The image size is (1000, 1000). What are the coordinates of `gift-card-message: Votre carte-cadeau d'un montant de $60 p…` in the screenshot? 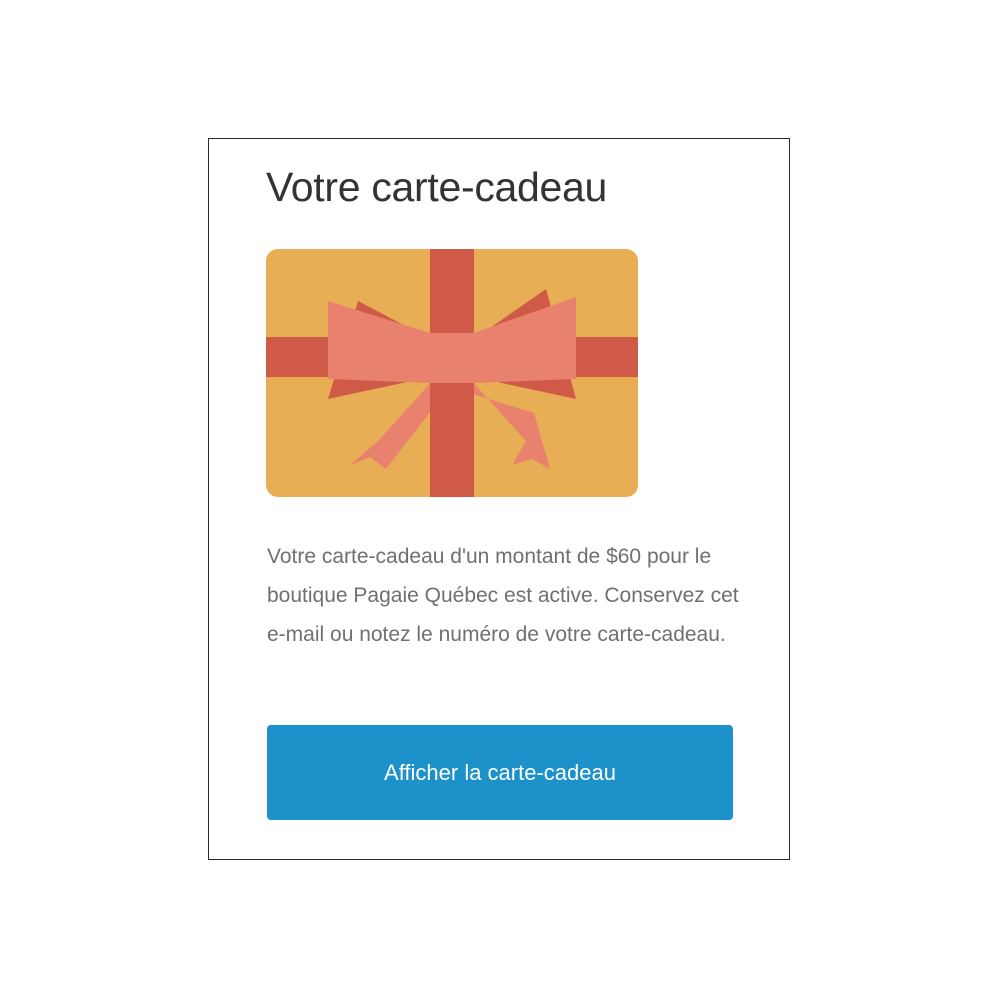 It's located at (503, 595).